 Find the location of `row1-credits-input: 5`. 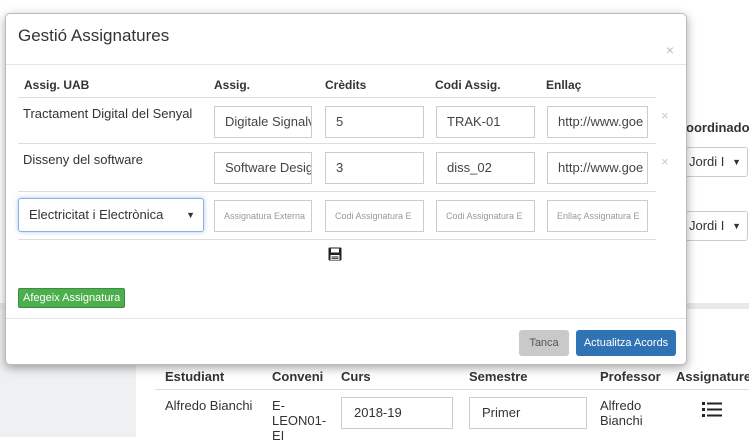

row1-credits-input: 5 is located at coordinates (374, 122).